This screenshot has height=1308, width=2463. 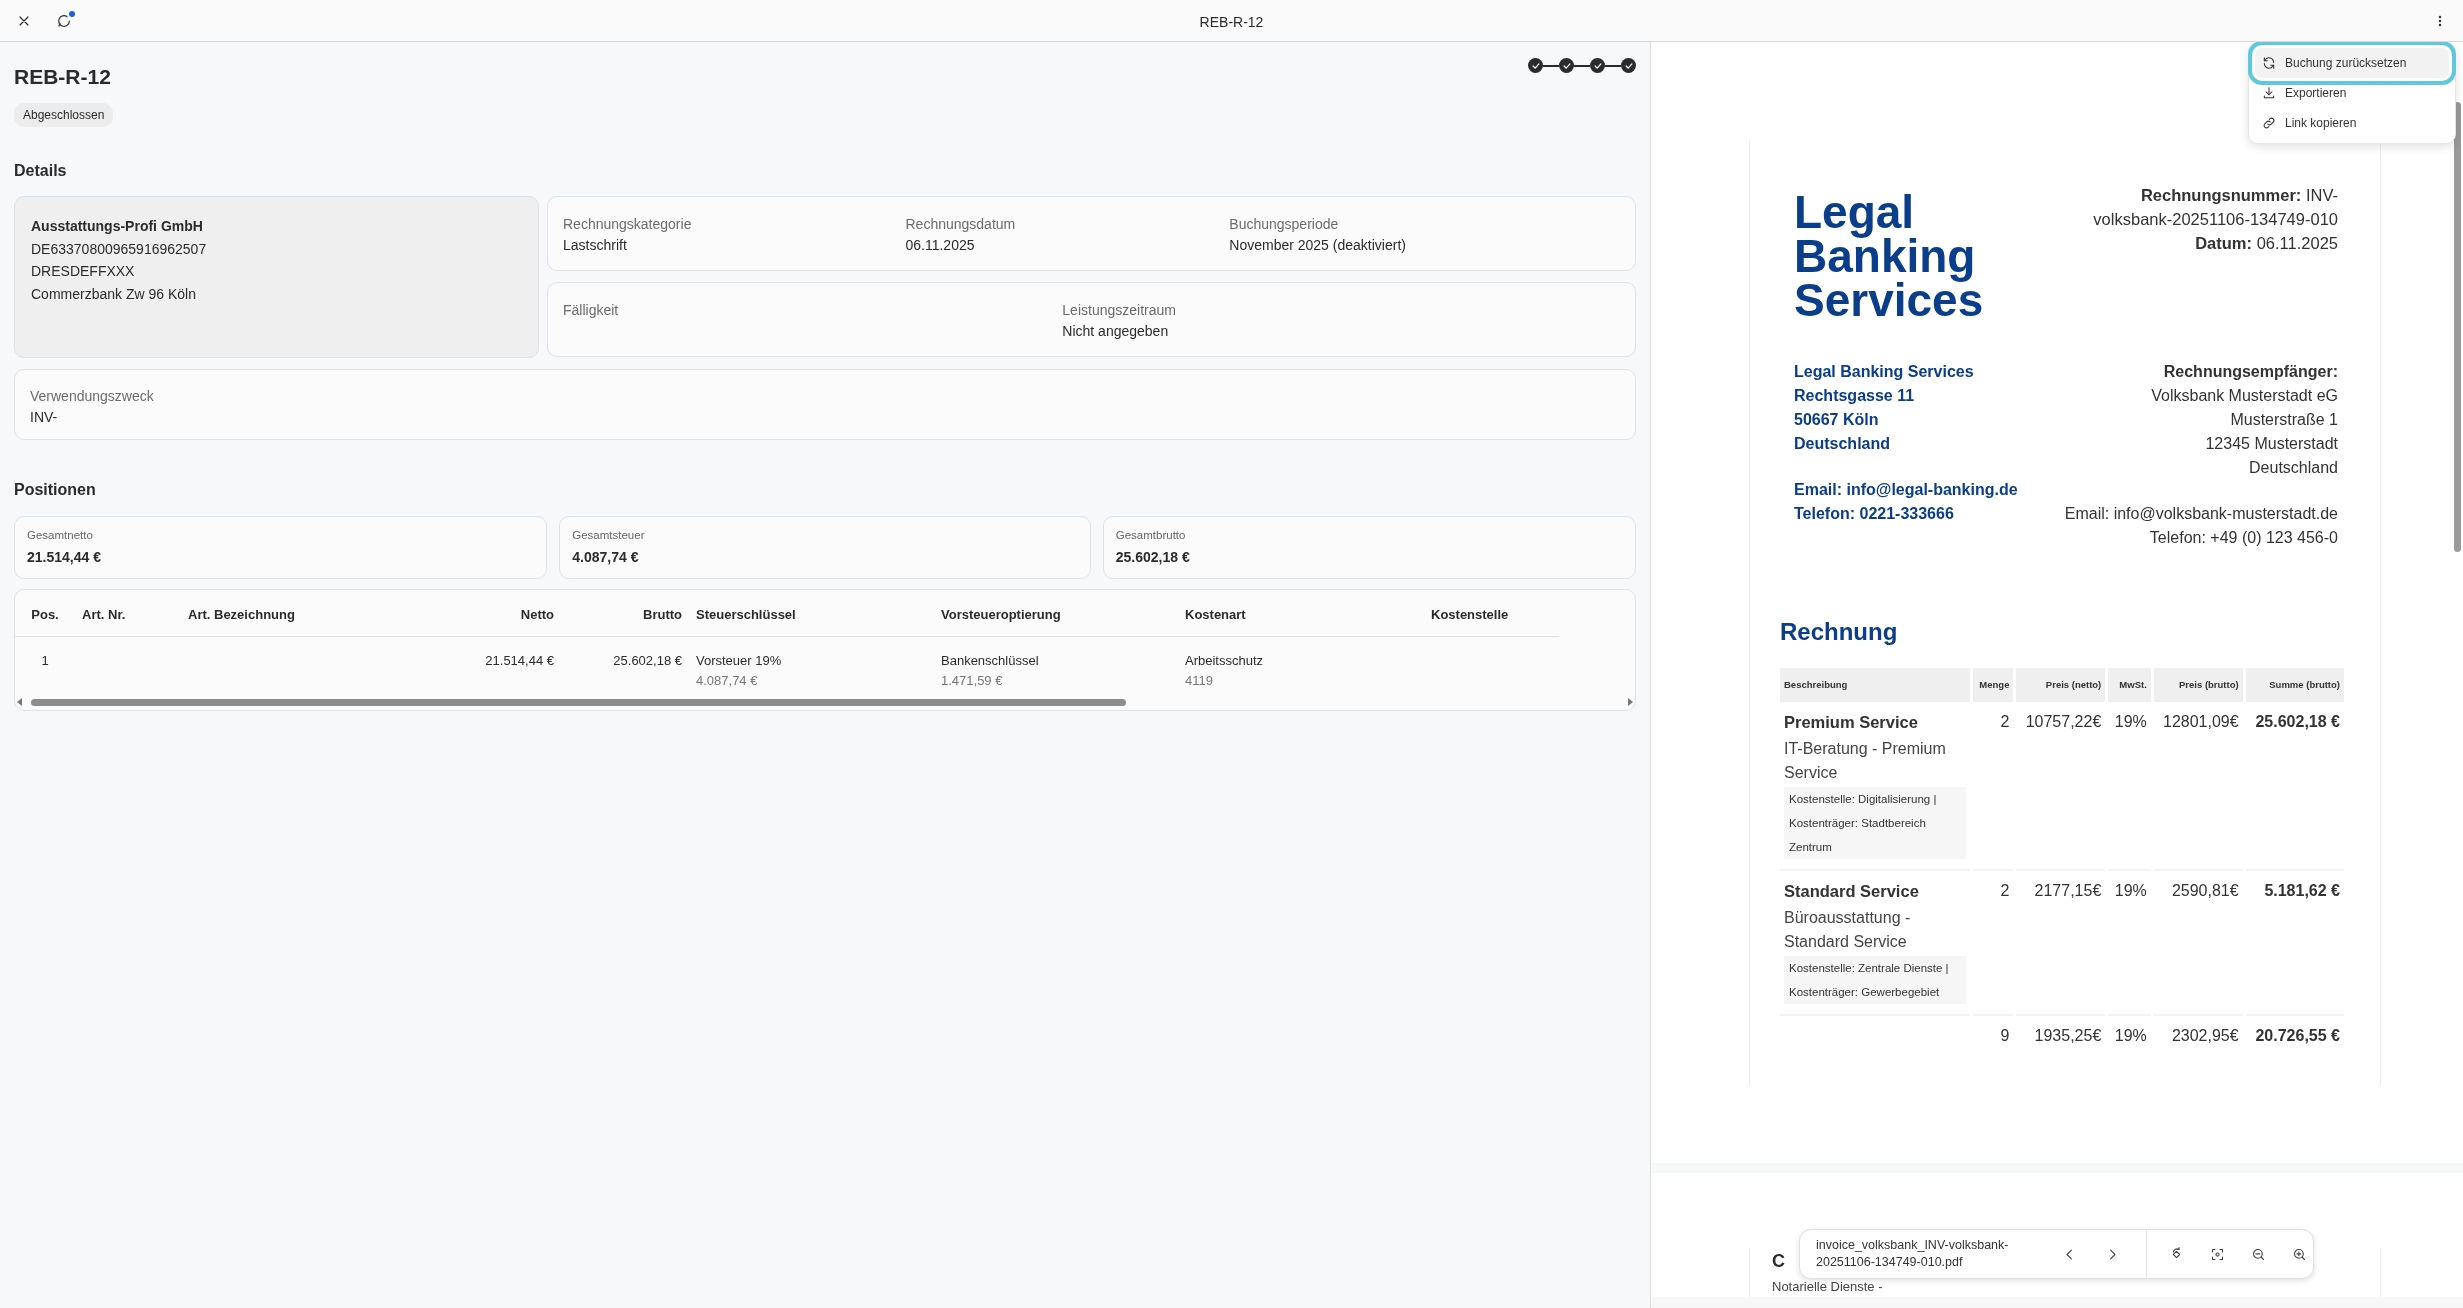 What do you see at coordinates (1284, 225) in the screenshot?
I see `field-label: Buchungsperiode` at bounding box center [1284, 225].